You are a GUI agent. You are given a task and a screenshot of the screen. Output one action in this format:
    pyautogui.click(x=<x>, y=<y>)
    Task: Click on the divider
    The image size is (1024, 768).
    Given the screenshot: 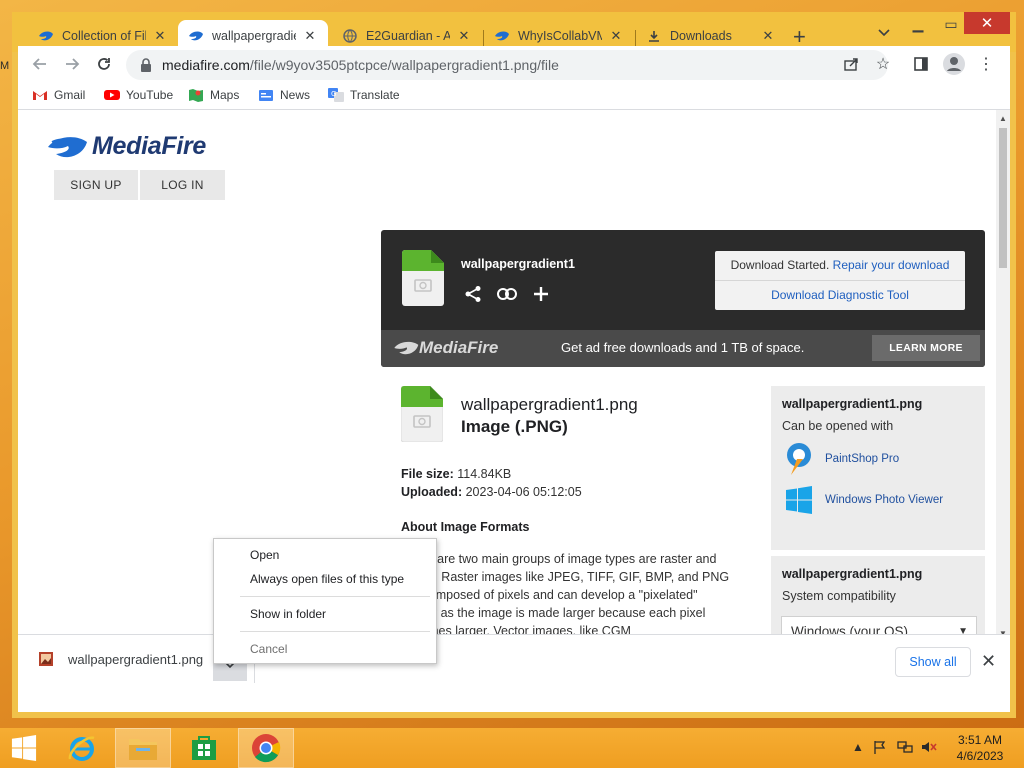 What is the action you would take?
    pyautogui.click(x=840, y=280)
    